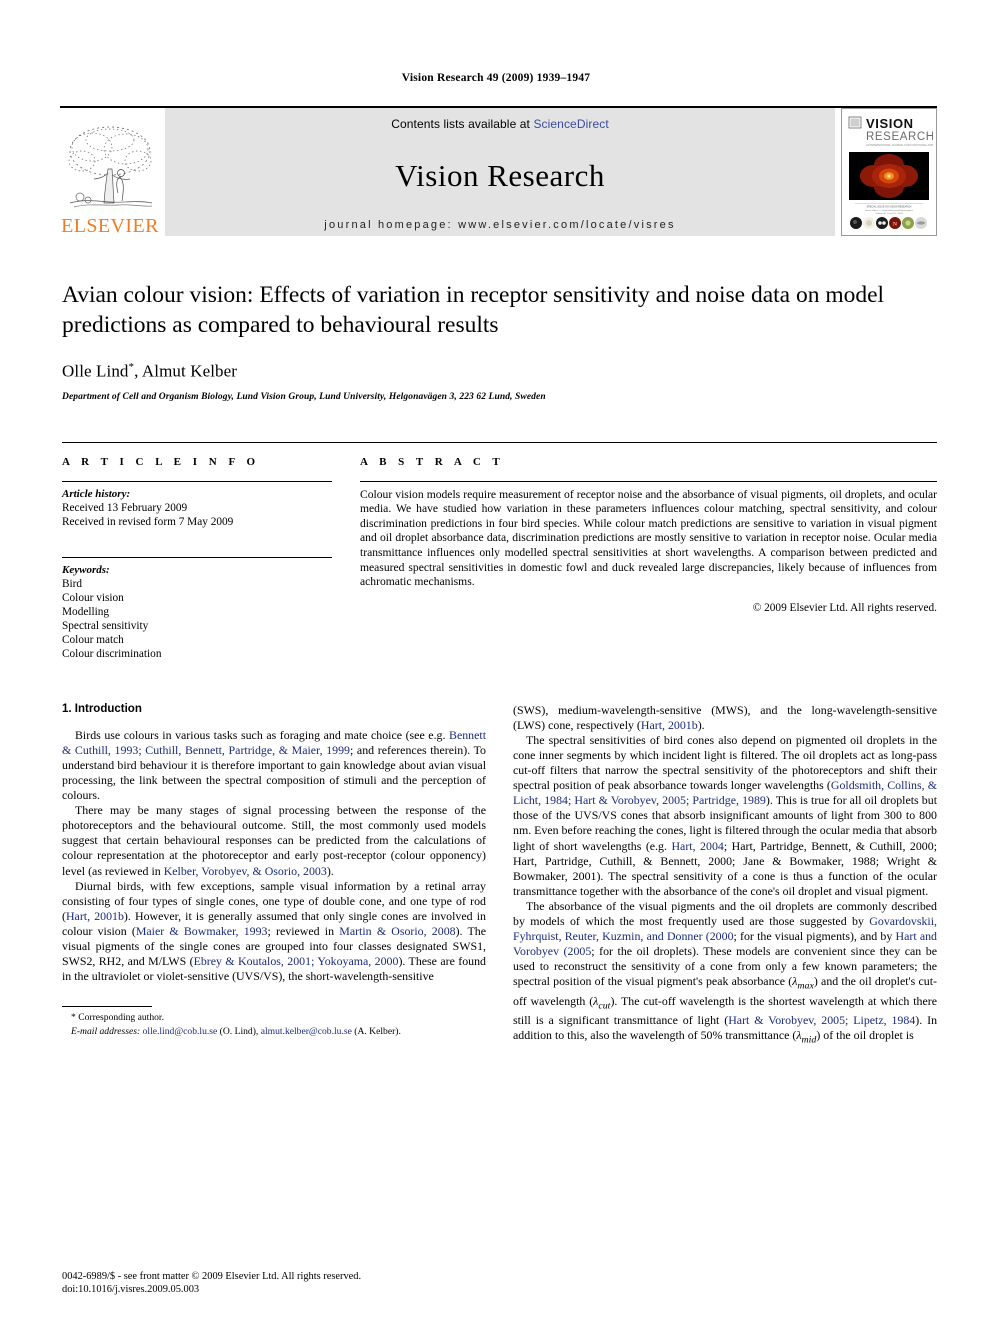 This screenshot has width=992, height=1323. I want to click on citation-link: Kelber, Vorobyev, & Osorio, 2003, so click(245, 871).